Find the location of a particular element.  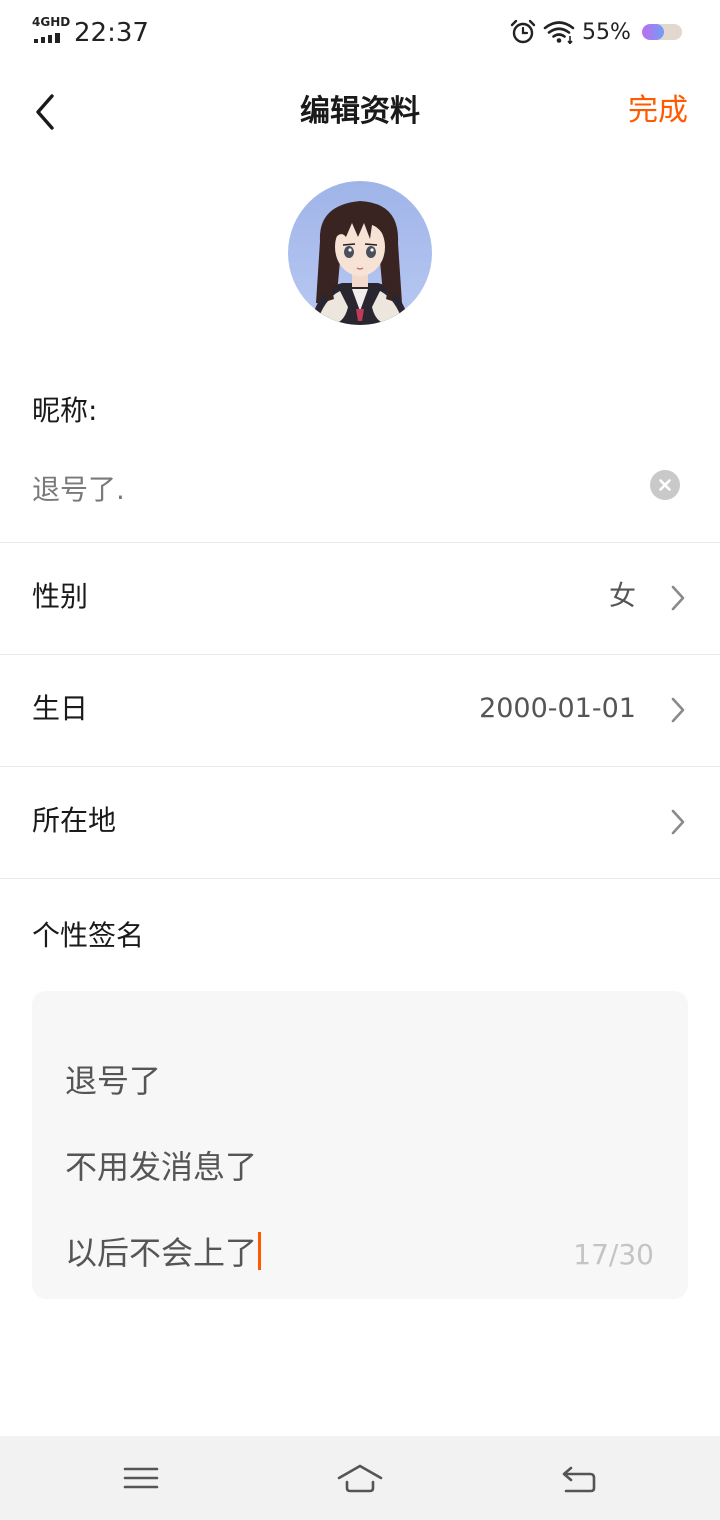

gender-value: 女 is located at coordinates (622, 596).